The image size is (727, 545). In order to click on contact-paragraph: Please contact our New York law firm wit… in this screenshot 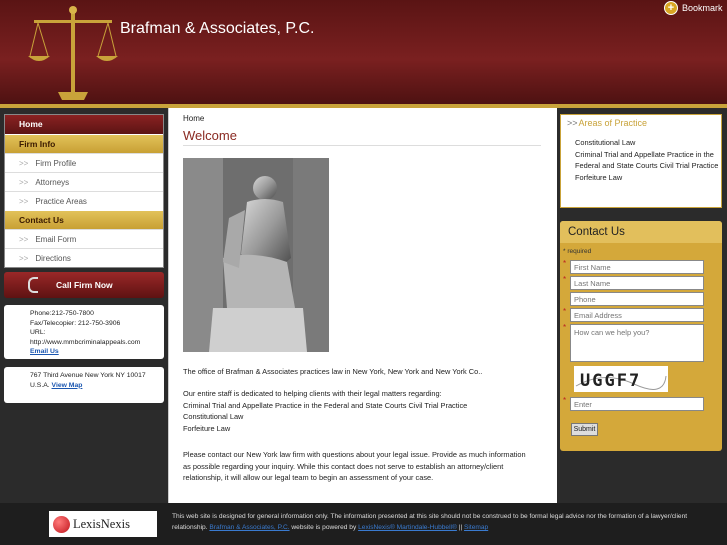, I will do `click(354, 466)`.